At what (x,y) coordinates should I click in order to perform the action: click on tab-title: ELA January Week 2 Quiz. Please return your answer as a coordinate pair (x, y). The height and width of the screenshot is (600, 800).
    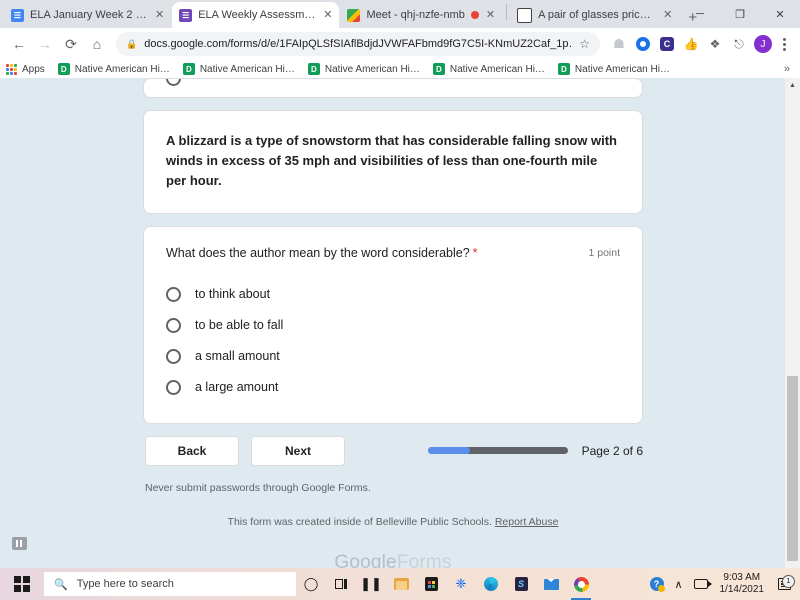
    Looking at the image, I should click on (89, 15).